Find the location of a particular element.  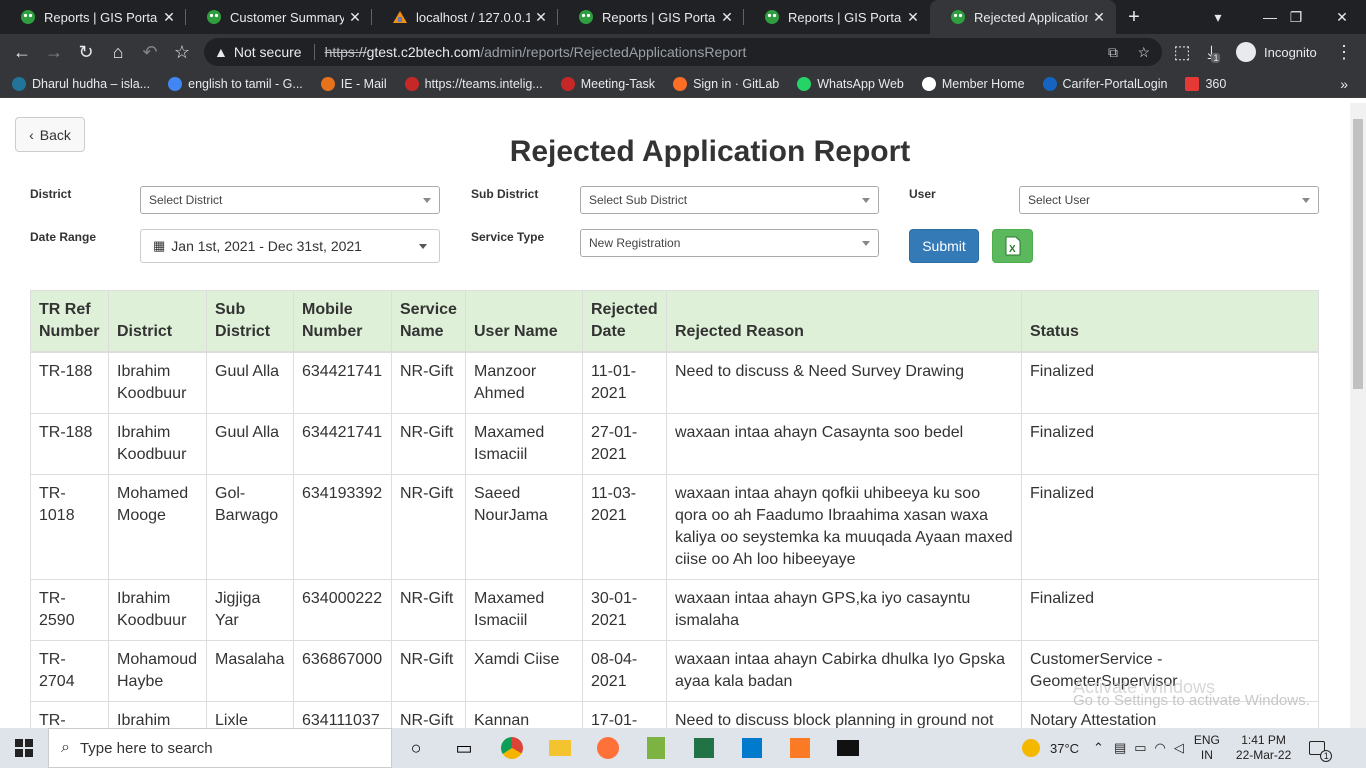

network-icon: ▤ is located at coordinates (1120, 748).